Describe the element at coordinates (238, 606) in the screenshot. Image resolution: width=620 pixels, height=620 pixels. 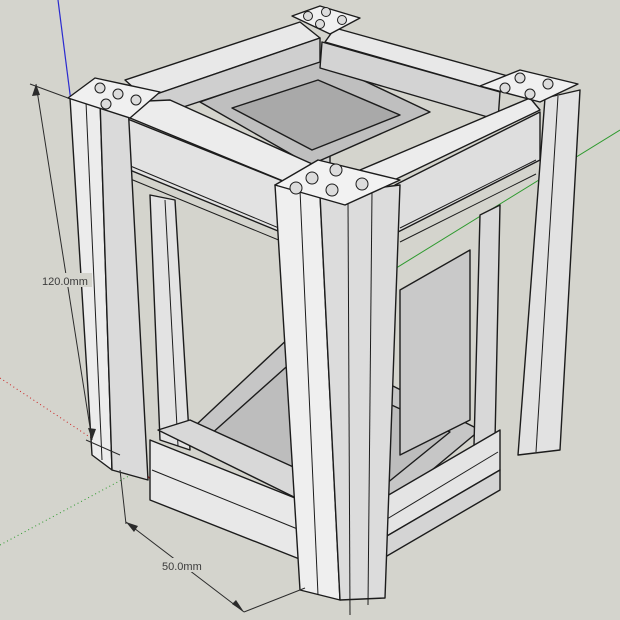
I see `dim-width-arrow-right` at that location.